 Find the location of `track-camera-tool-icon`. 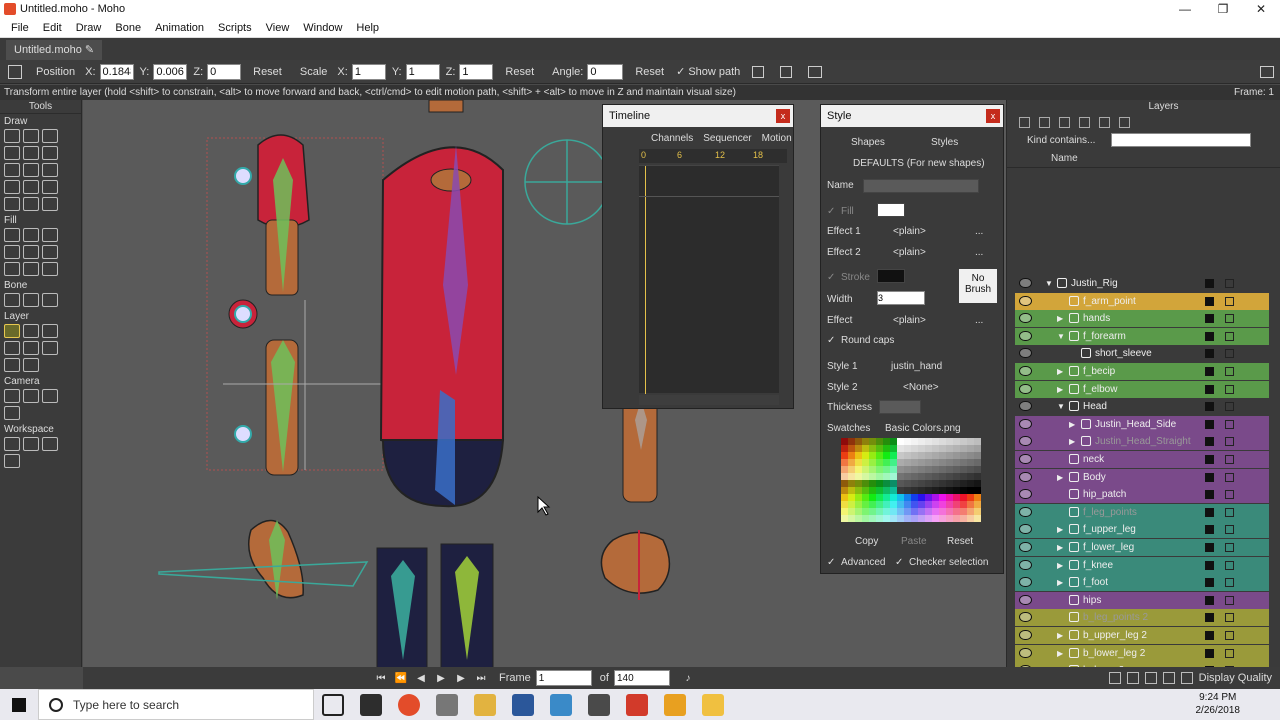

track-camera-tool-icon is located at coordinates (12, 396).